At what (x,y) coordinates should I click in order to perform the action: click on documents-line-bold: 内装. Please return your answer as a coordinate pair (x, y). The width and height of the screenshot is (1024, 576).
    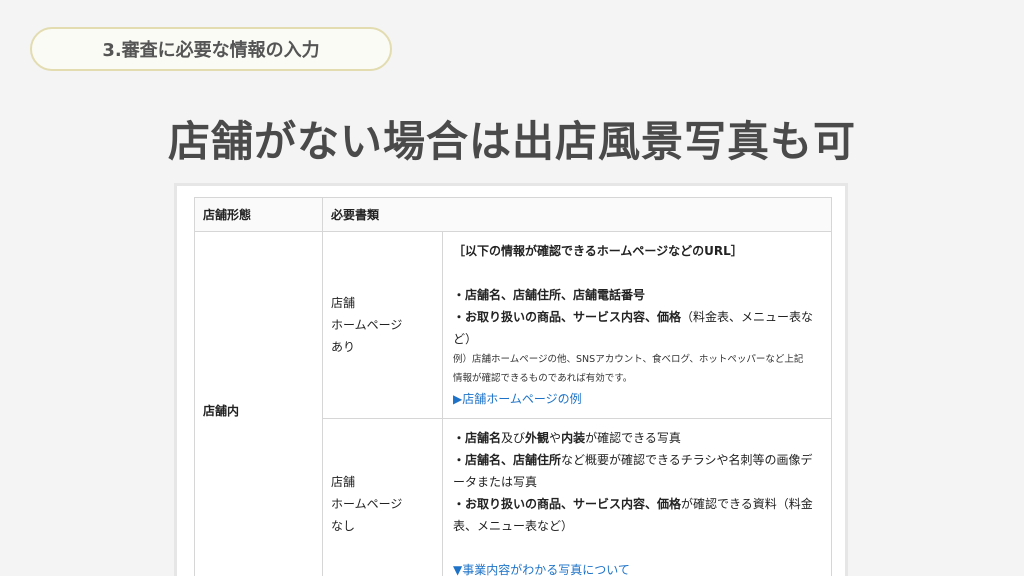
    Looking at the image, I should click on (573, 438).